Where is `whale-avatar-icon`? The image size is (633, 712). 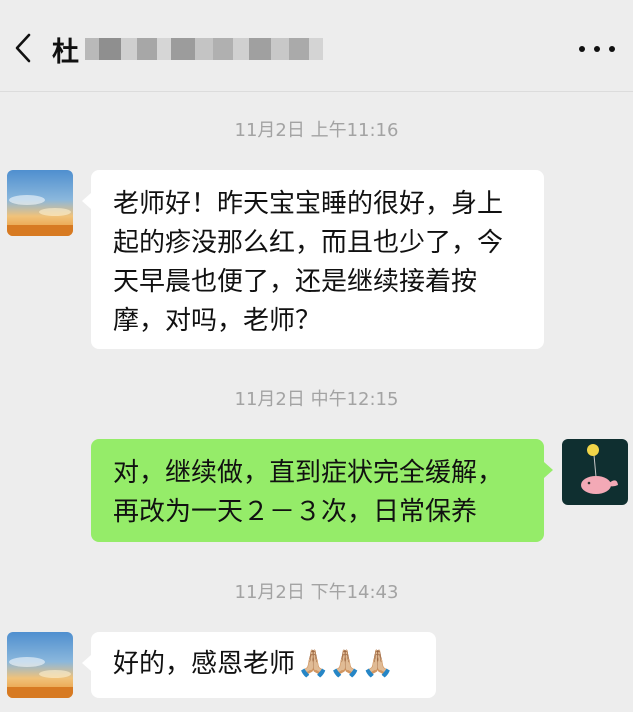
whale-avatar-icon is located at coordinates (595, 472).